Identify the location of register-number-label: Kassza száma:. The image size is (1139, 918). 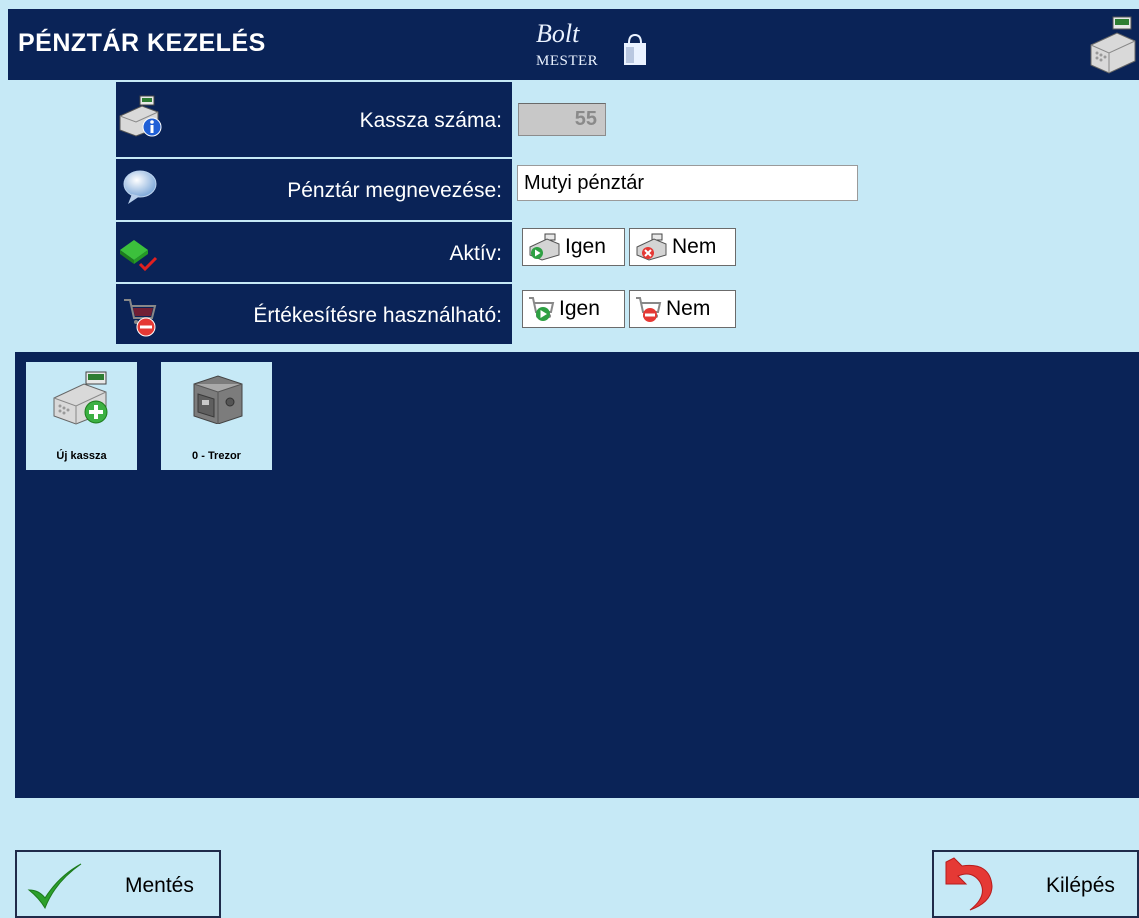
(430, 120).